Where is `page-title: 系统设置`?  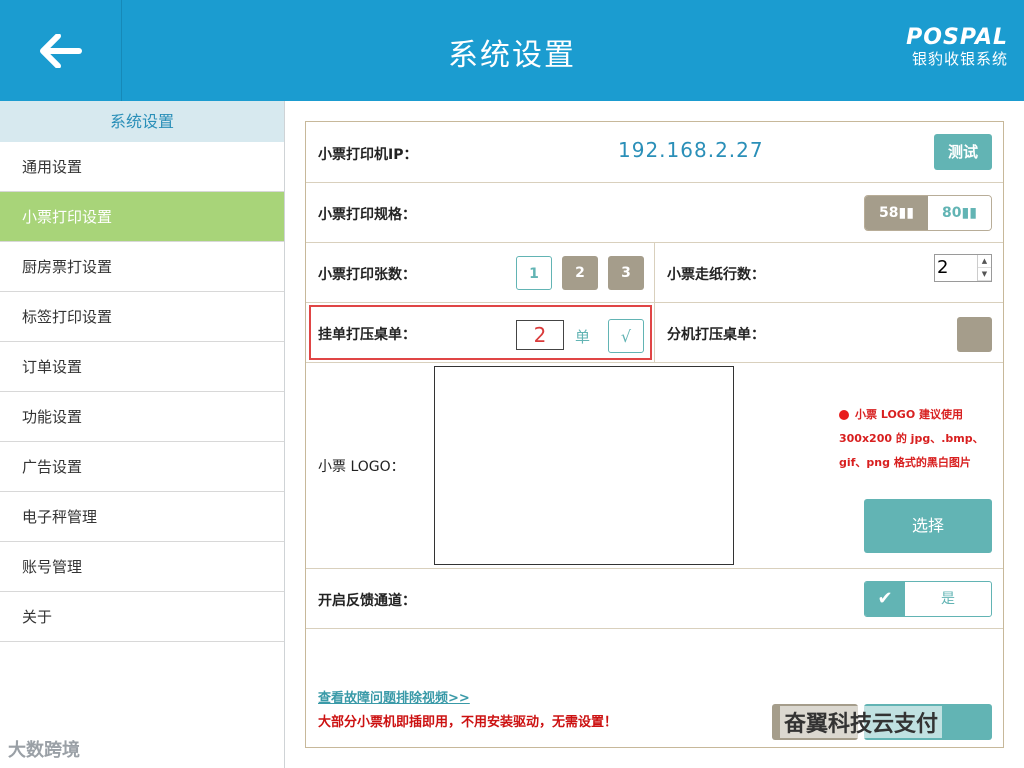
page-title: 系统设置 is located at coordinates (512, 55).